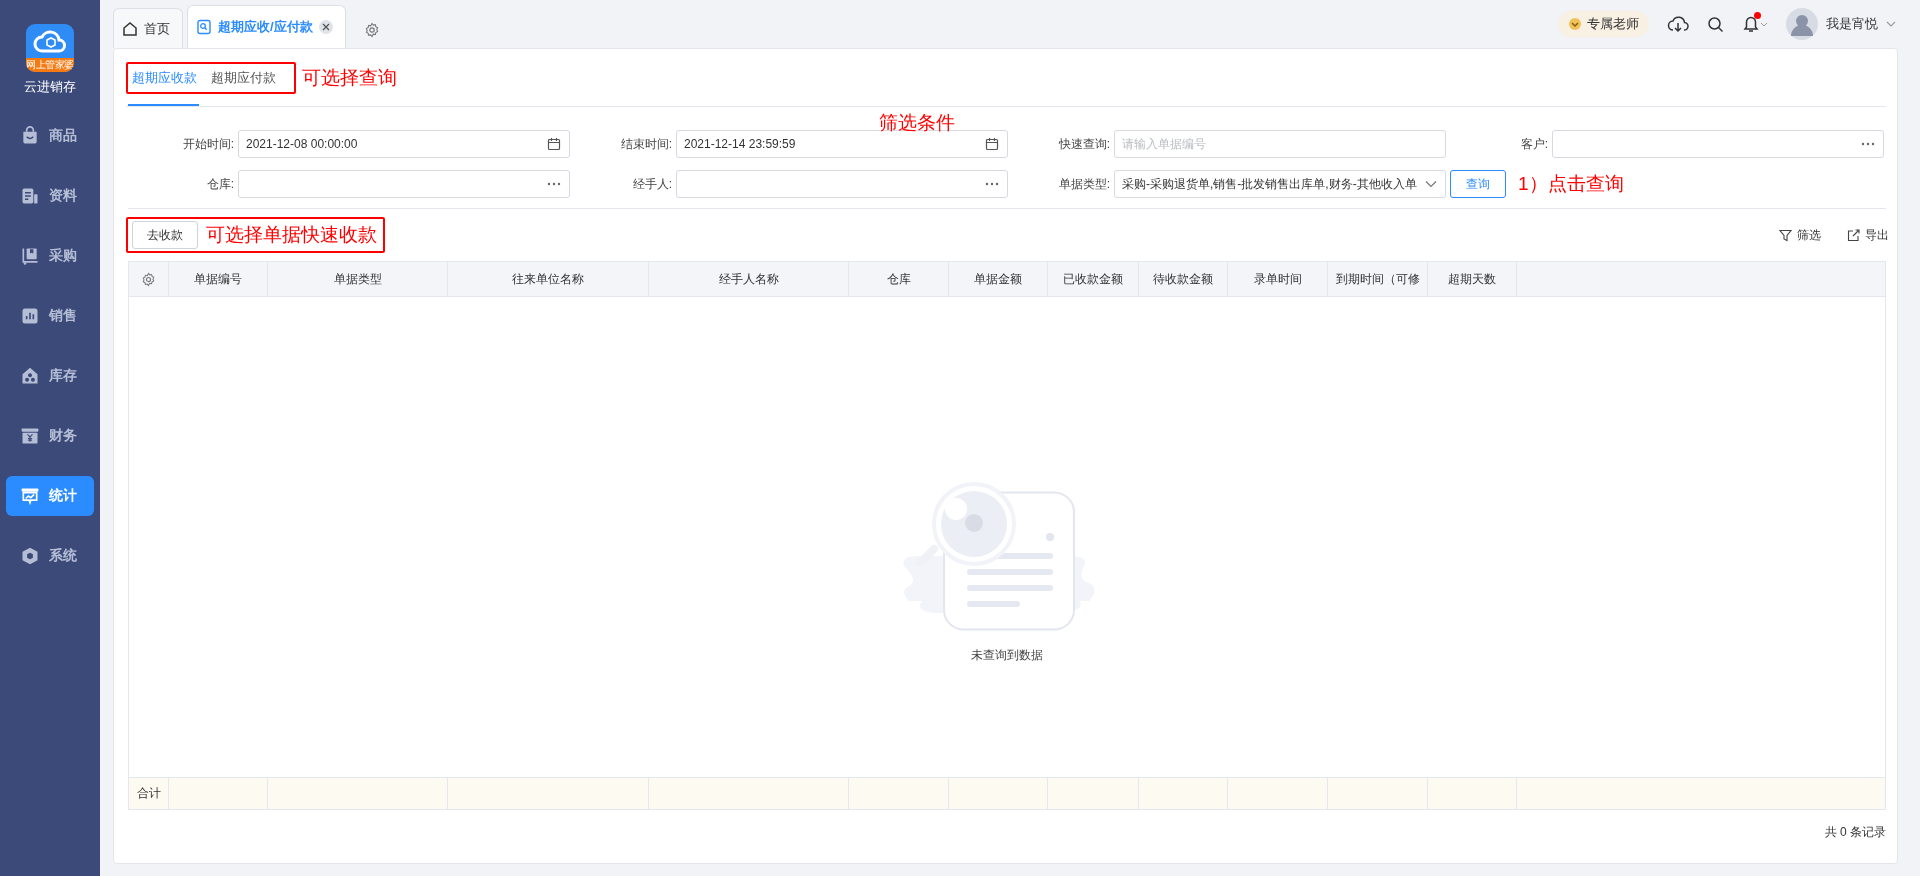  Describe the element at coordinates (130, 28) in the screenshot. I see `home-icon` at that location.